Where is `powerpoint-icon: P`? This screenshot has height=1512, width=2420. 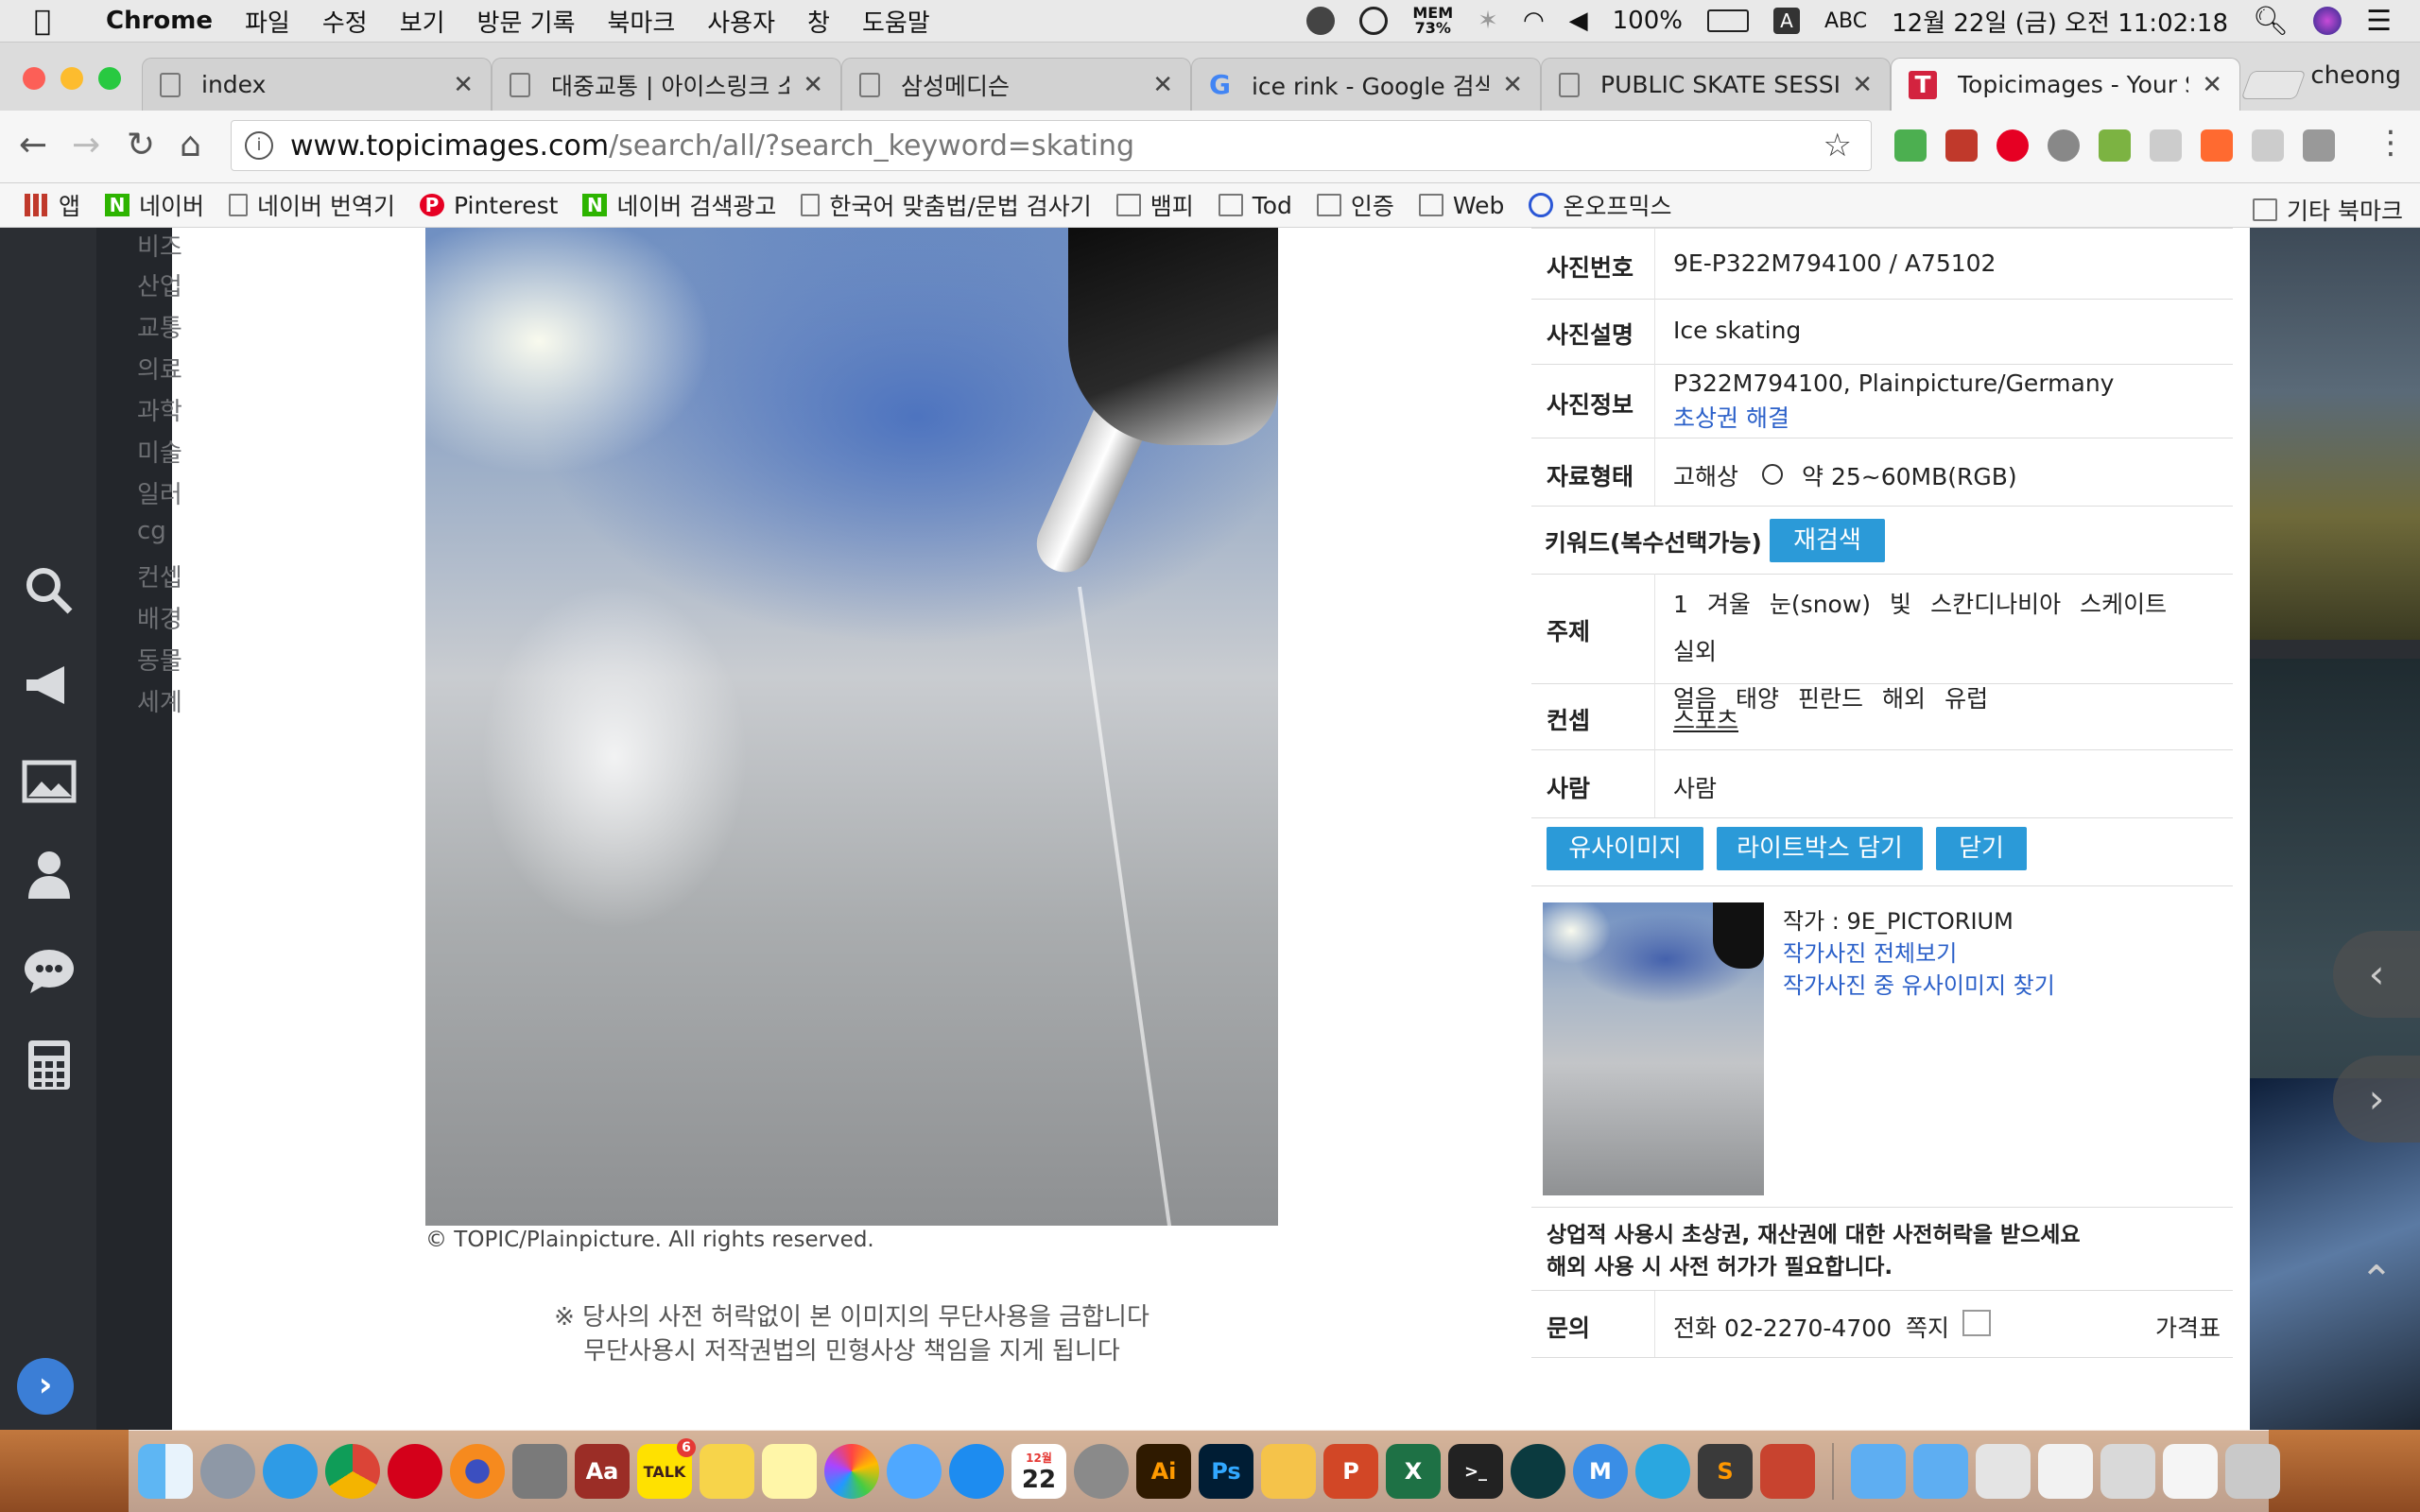 powerpoint-icon: P is located at coordinates (1350, 1471).